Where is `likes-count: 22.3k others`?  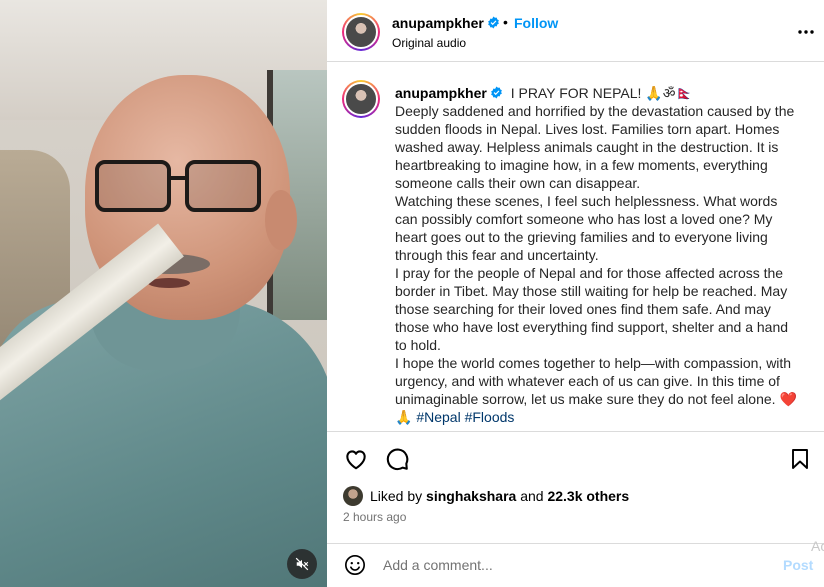 likes-count: 22.3k others is located at coordinates (588, 496).